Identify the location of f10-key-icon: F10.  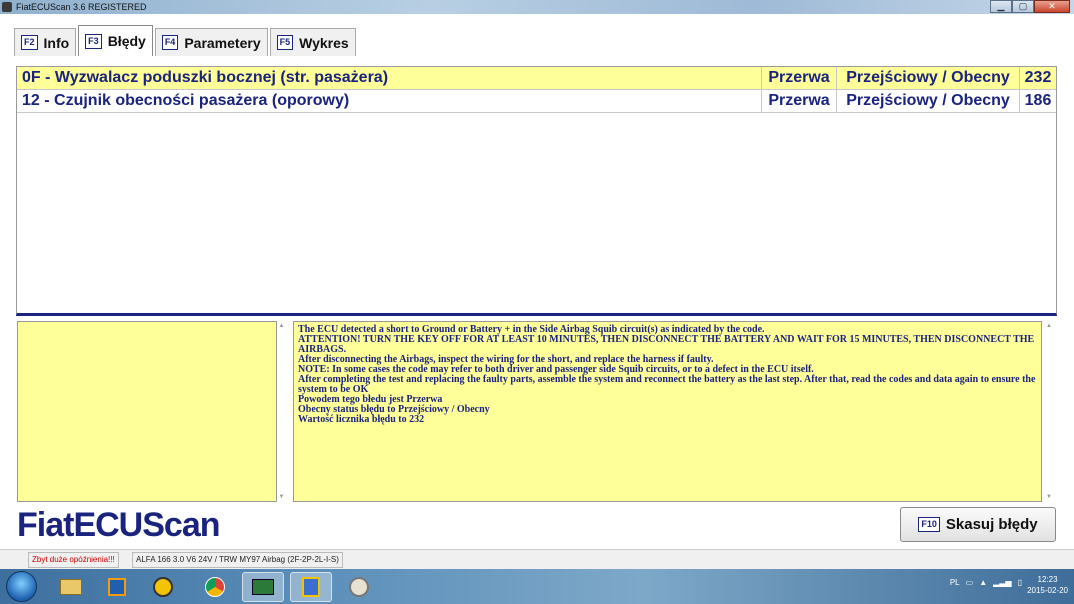
(929, 524).